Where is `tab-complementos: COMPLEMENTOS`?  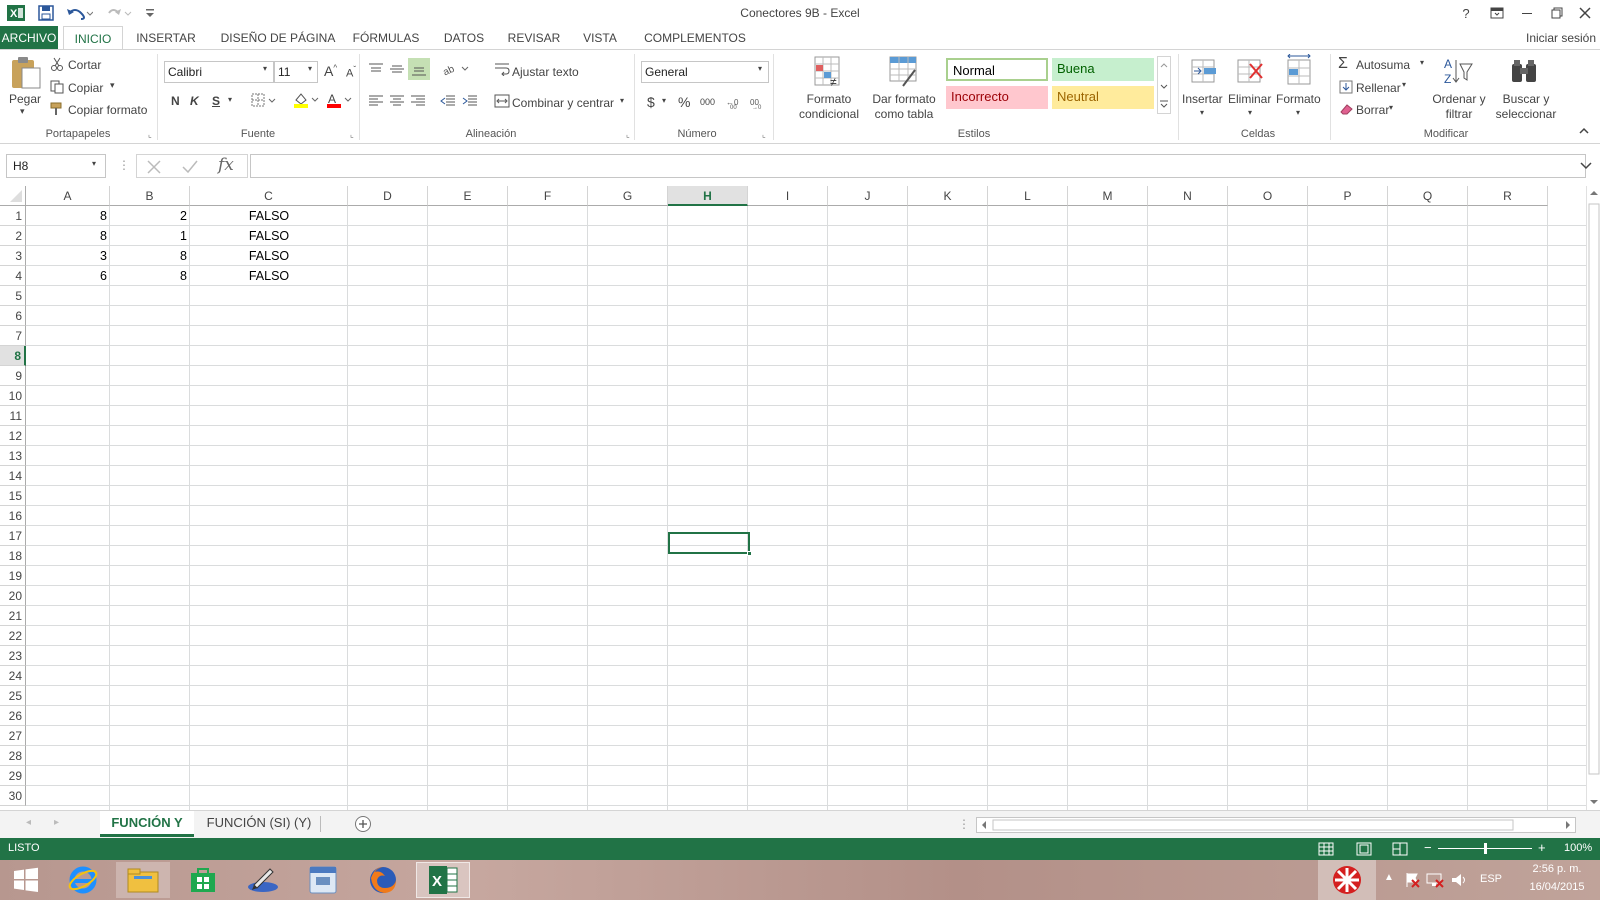 tab-complementos: COMPLEMENTOS is located at coordinates (695, 38).